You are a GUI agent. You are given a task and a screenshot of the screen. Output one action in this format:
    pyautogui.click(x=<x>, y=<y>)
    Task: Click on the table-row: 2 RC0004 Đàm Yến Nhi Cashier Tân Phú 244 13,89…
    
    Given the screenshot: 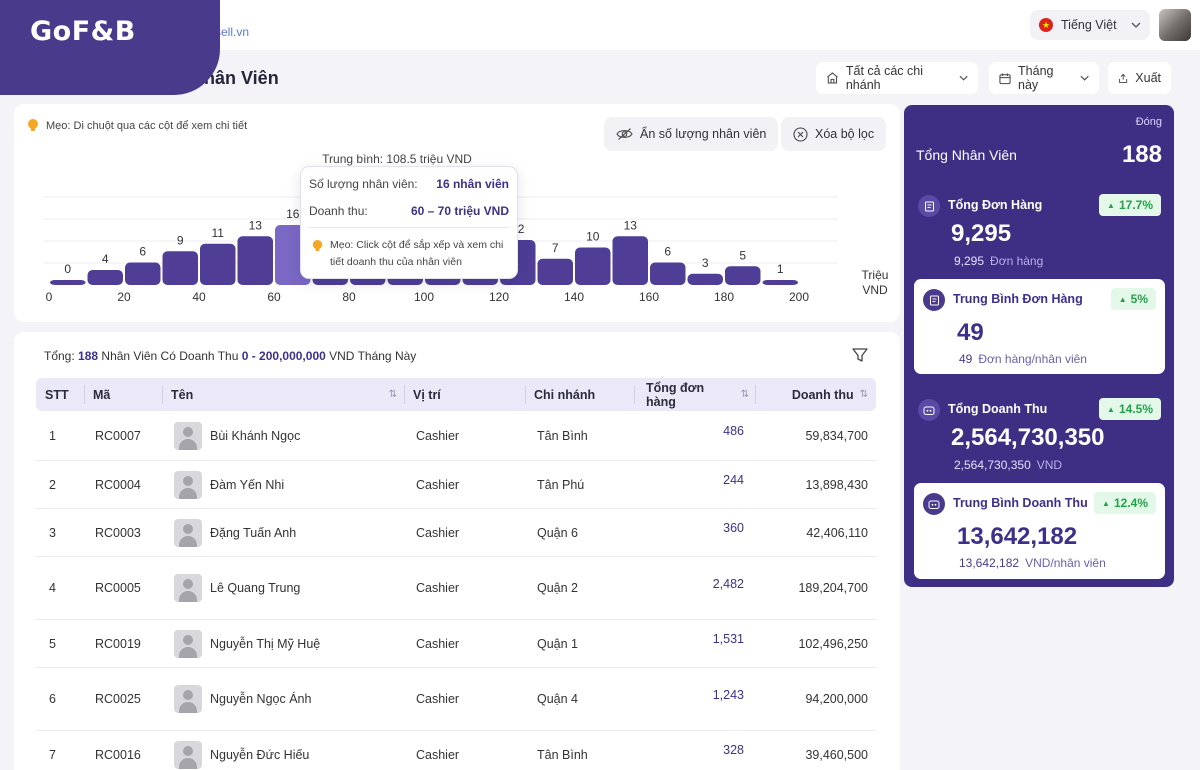 What is the action you would take?
    pyautogui.click(x=456, y=485)
    